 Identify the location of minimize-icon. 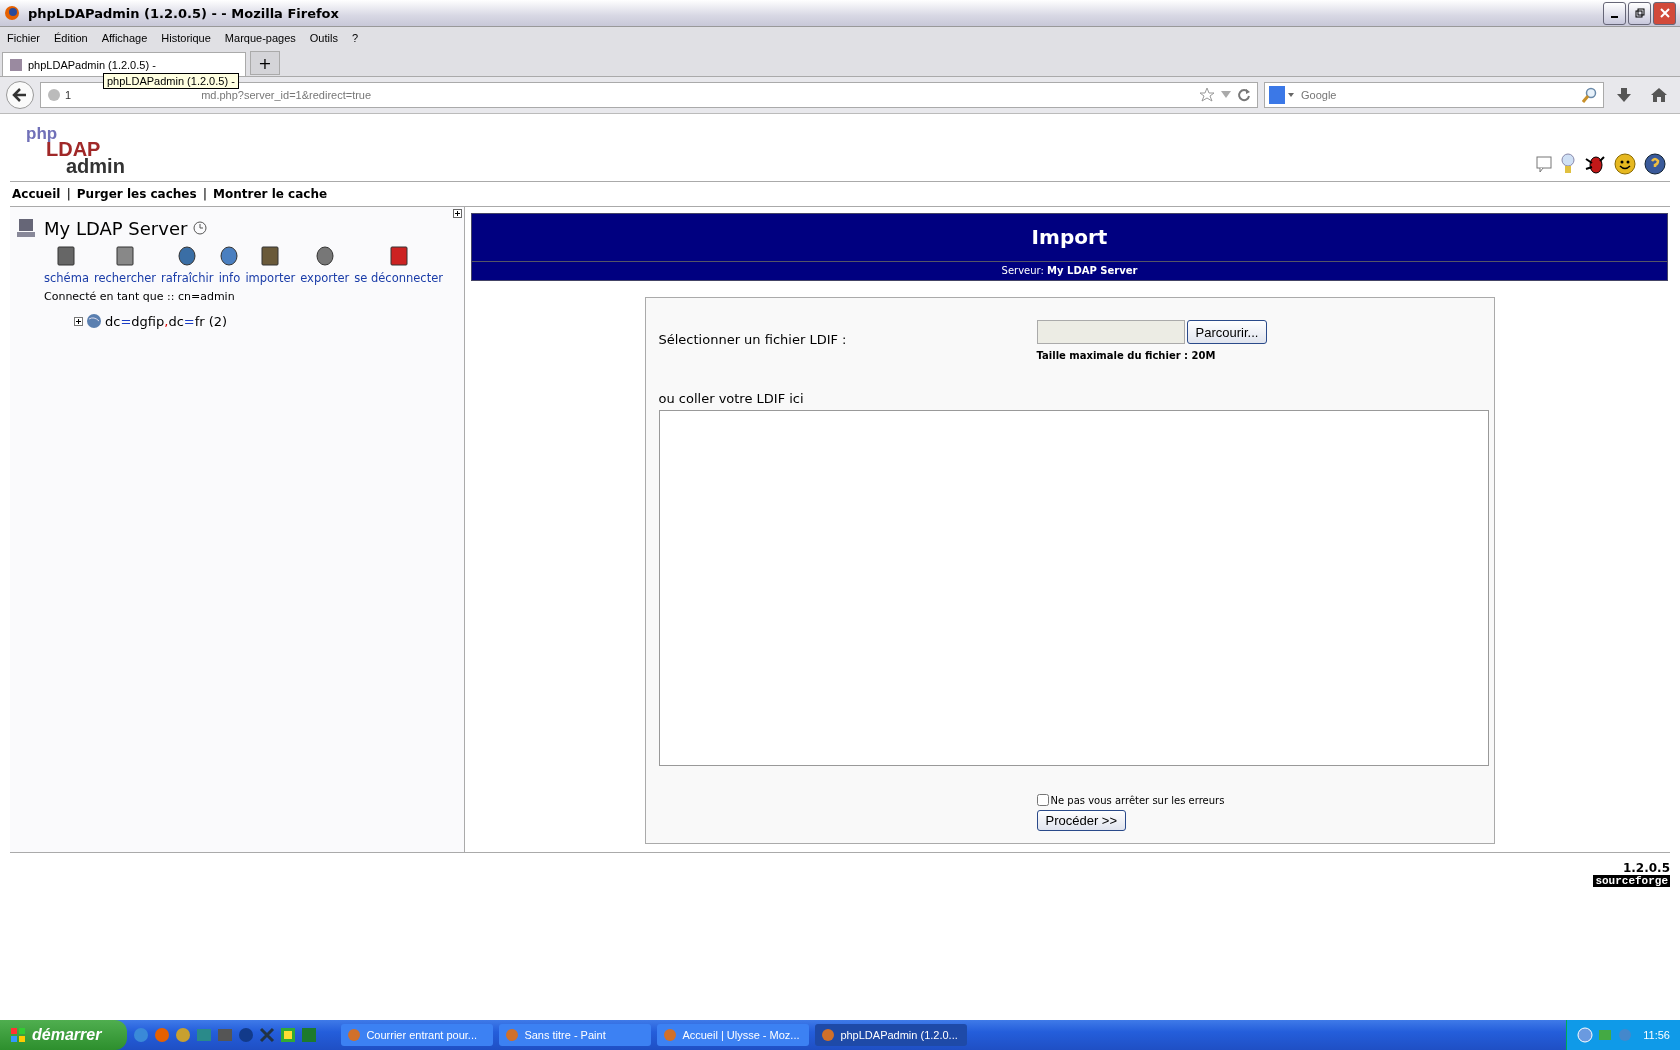
(1614, 17).